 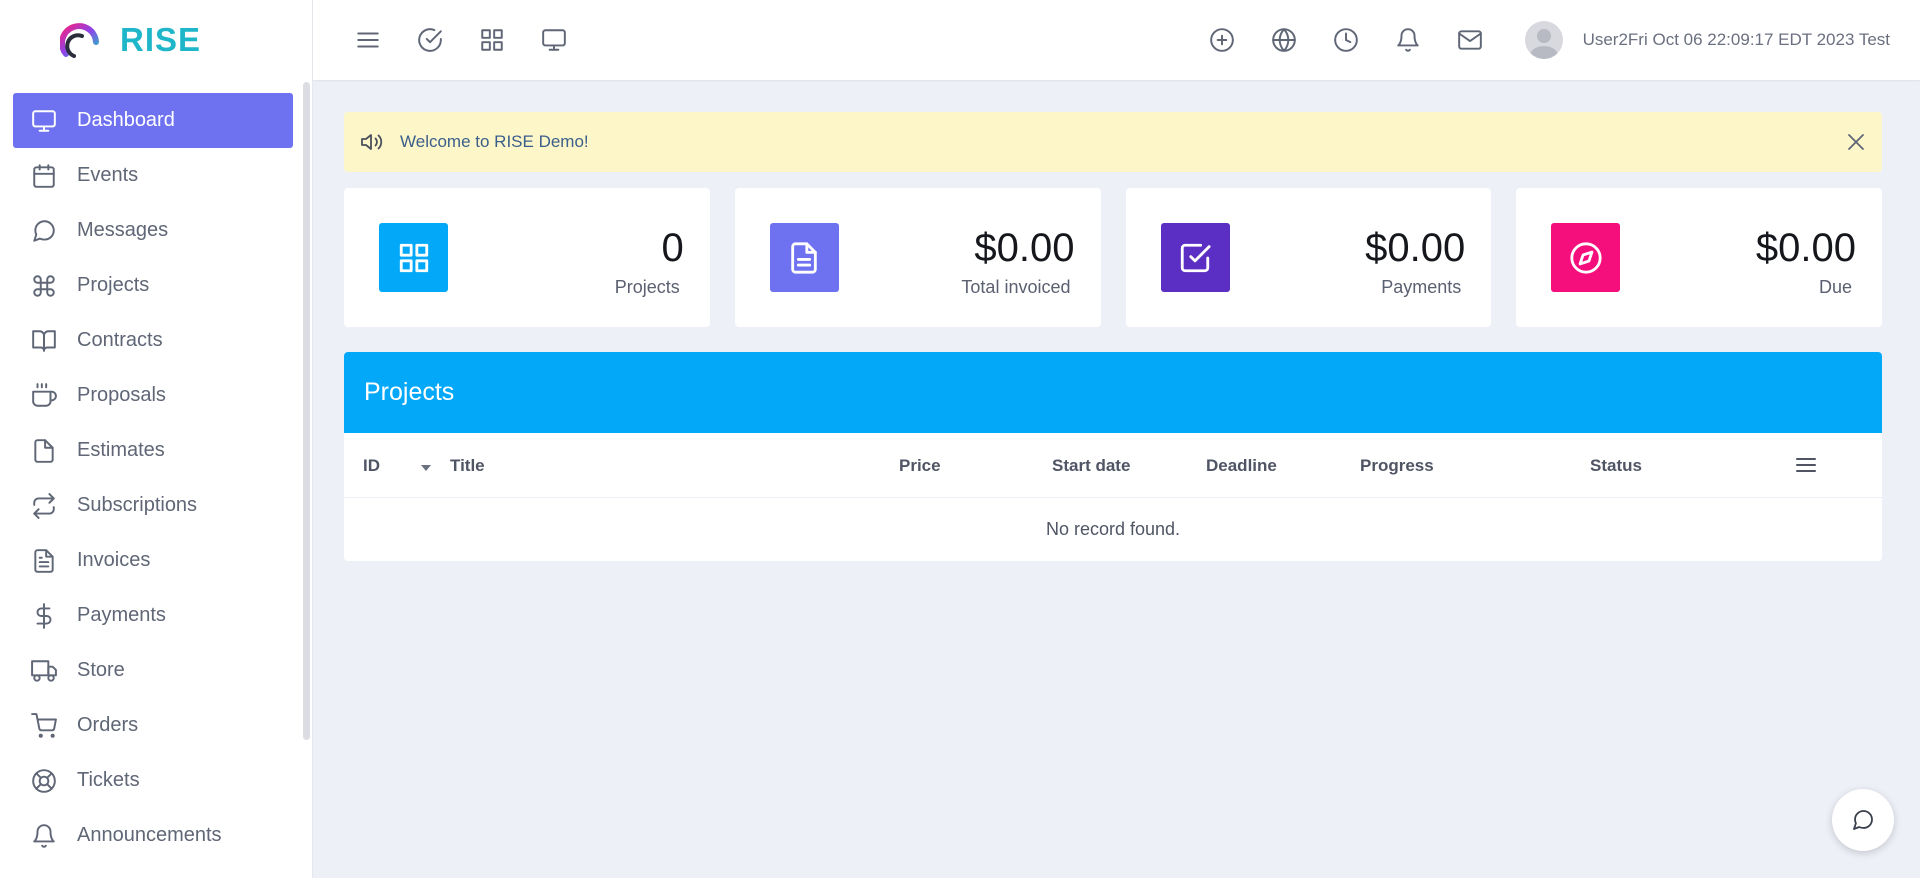 I want to click on topbar-left, so click(x=461, y=40).